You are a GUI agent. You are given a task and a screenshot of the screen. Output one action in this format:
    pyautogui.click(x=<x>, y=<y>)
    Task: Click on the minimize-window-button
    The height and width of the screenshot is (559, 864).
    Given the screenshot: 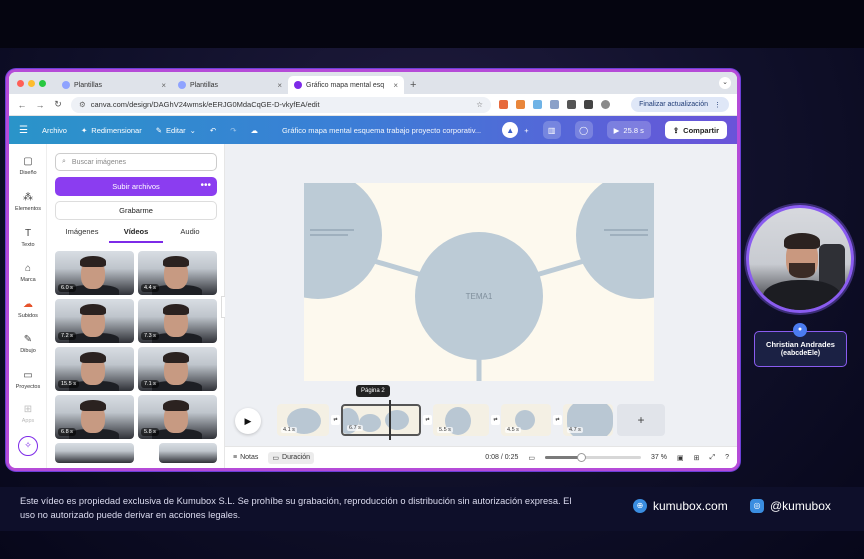 What is the action you would take?
    pyautogui.click(x=31, y=83)
    